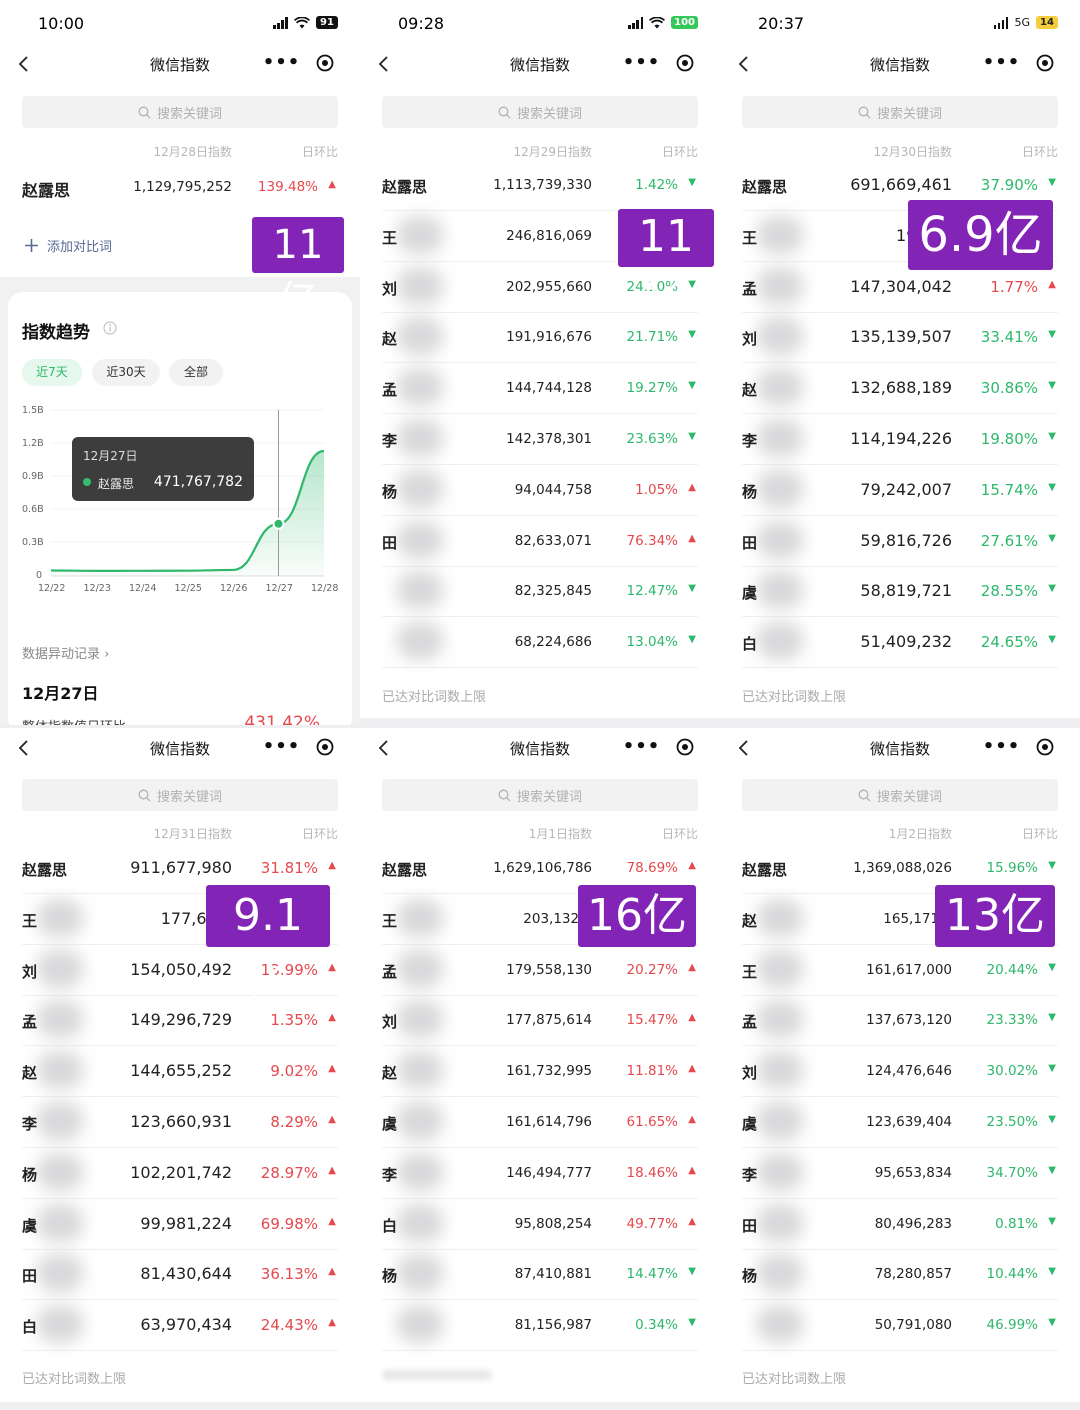 This screenshot has width=1080, height=1410. Describe the element at coordinates (540, 1173) in the screenshot. I see `table-row: 李 146,494,777 18.46% ▲` at that location.